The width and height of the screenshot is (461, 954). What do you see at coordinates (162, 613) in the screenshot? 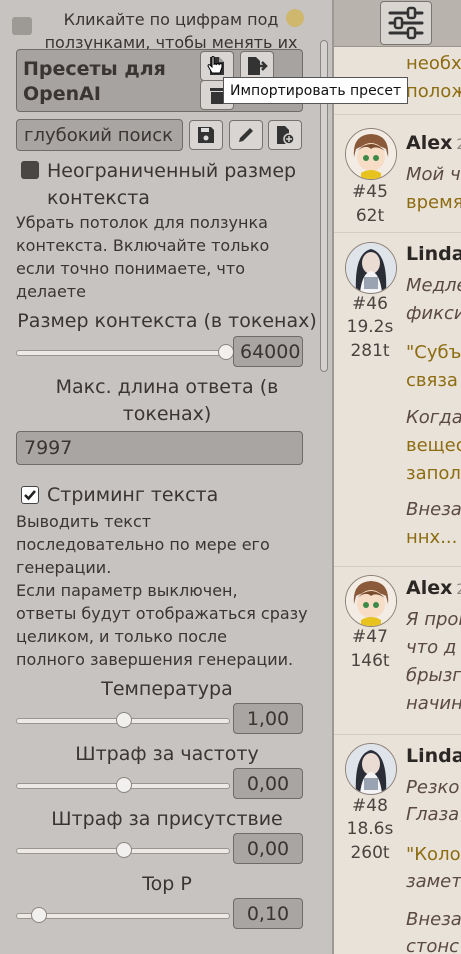
I see `streaming-desc-line: ответы будут отображаться сразу` at bounding box center [162, 613].